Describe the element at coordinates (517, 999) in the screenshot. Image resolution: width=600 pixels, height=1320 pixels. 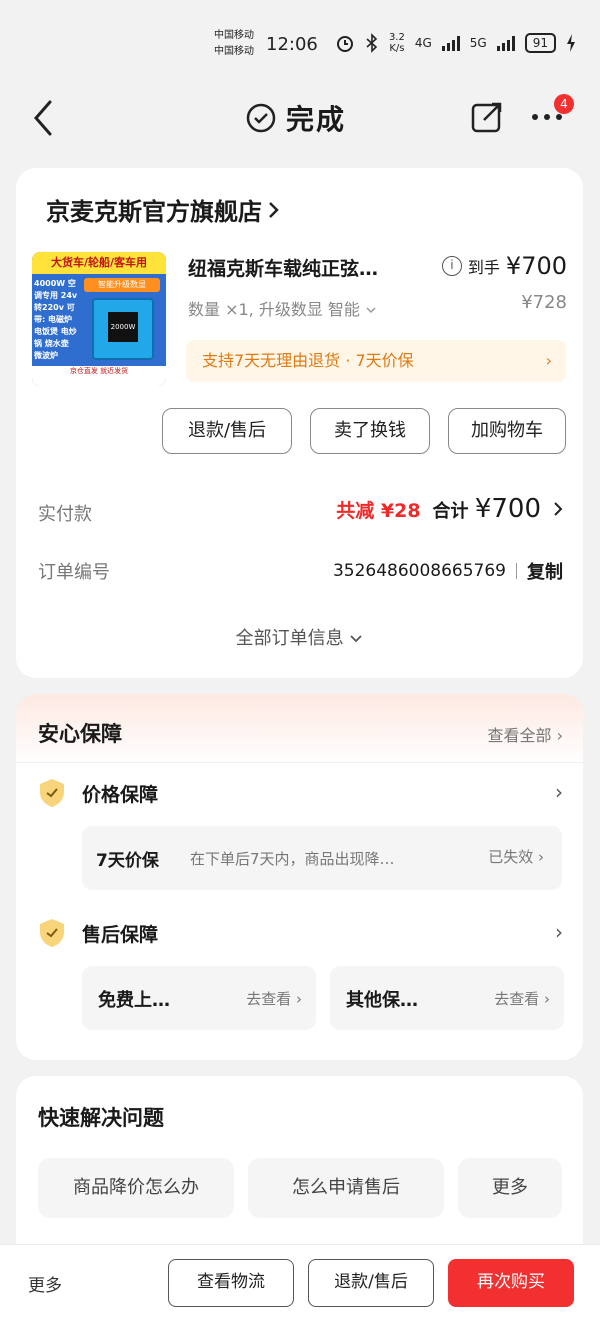
I see `after-sale-item-2-action-text: 去查看` at that location.